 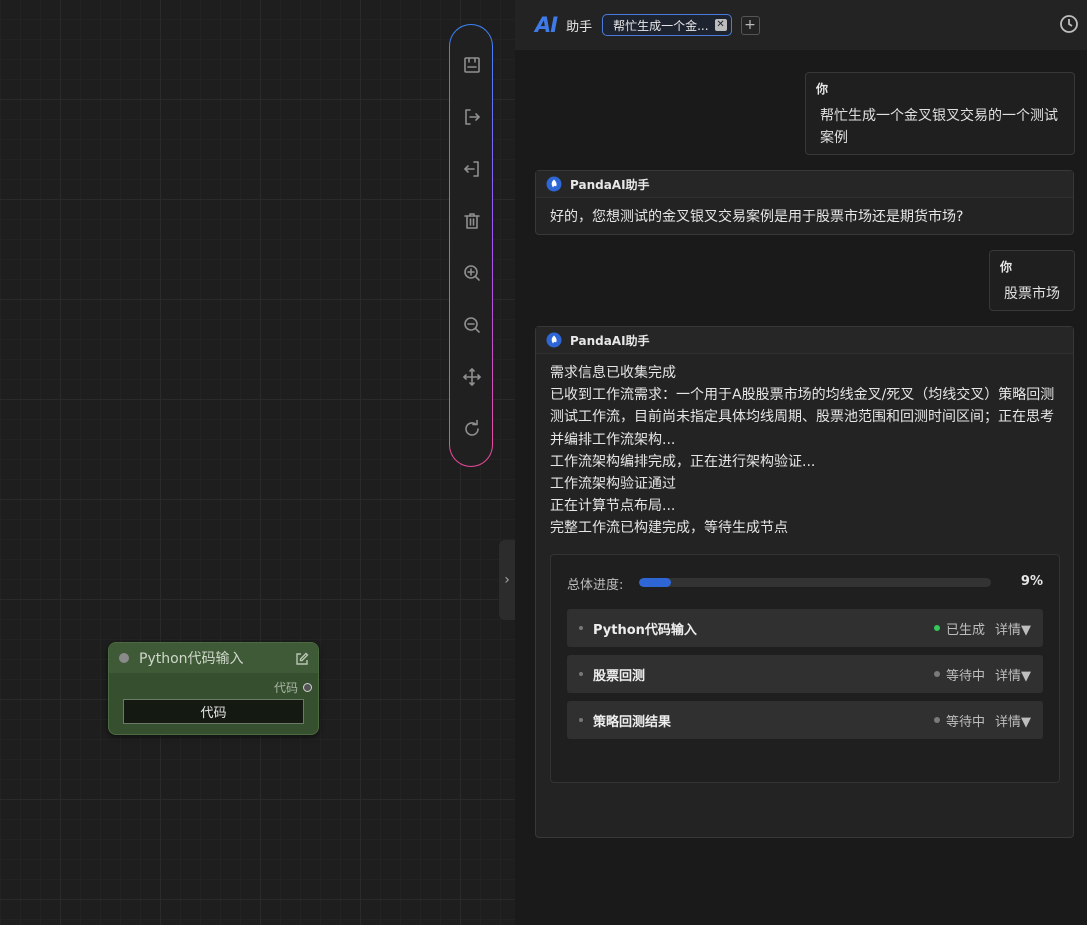 I want to click on add-tab-button: +, so click(x=750, y=25).